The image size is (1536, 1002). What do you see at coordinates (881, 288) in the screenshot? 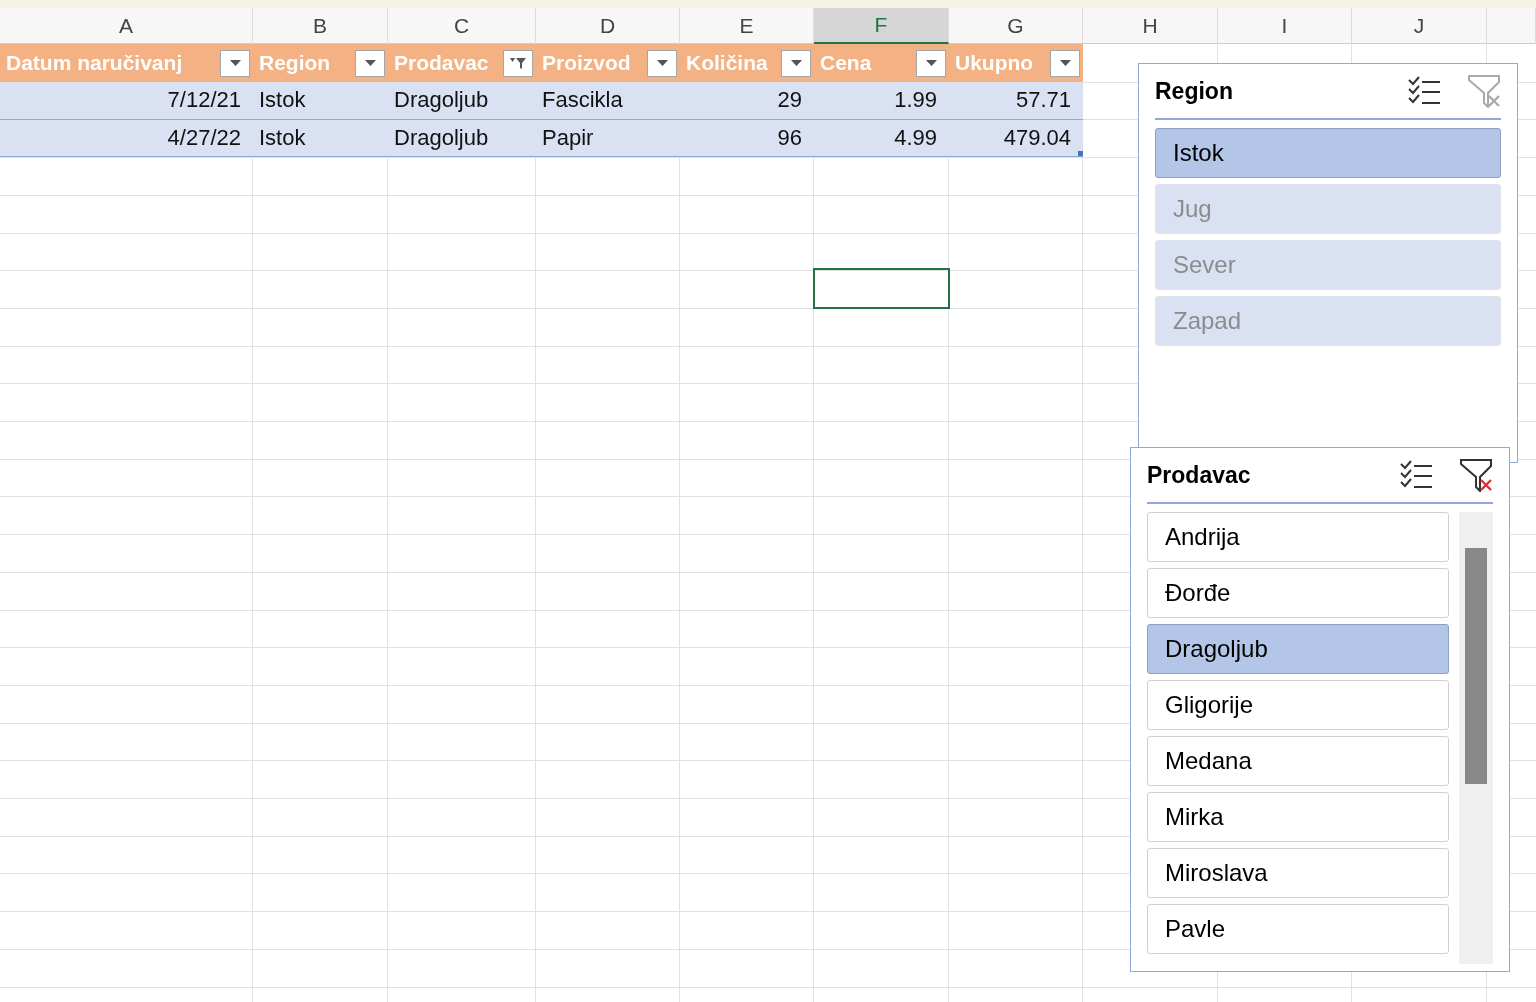
I see `active-cell` at bounding box center [881, 288].